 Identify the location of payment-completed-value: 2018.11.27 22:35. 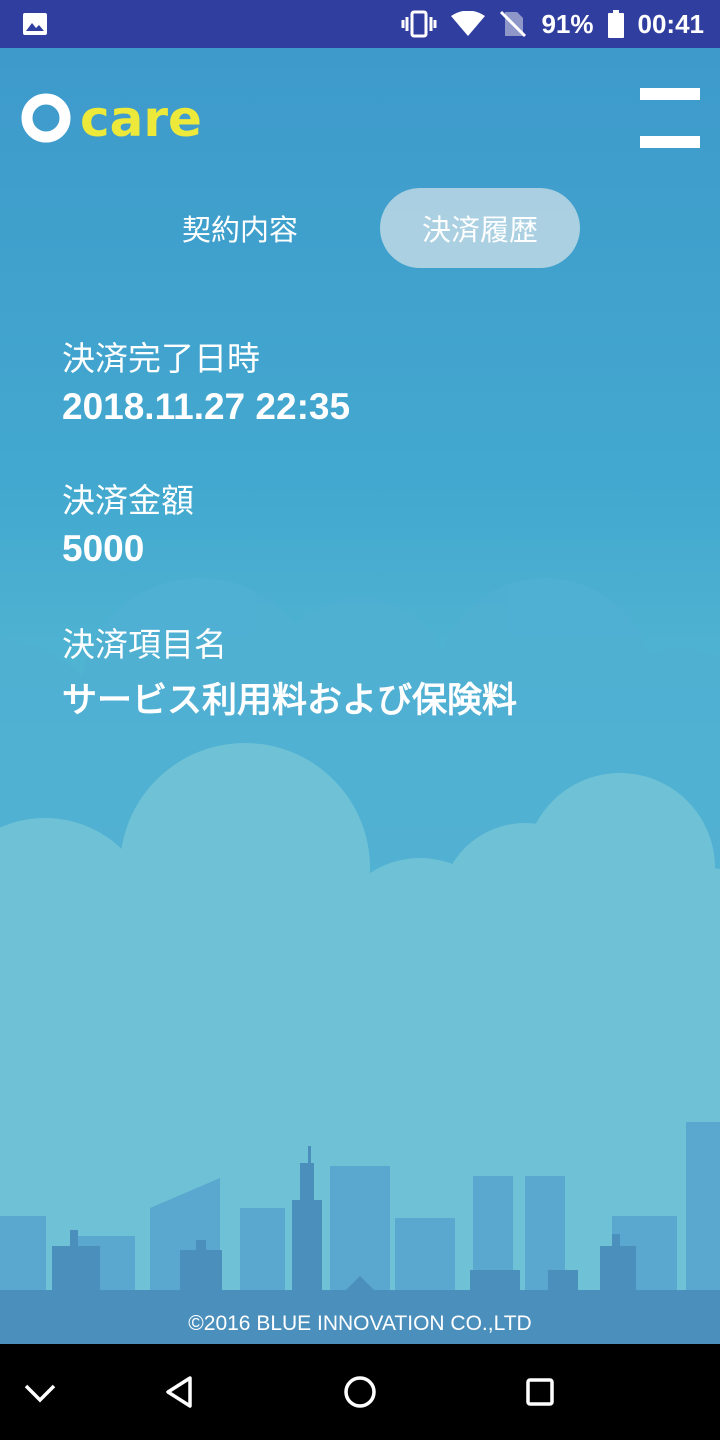
(206, 406).